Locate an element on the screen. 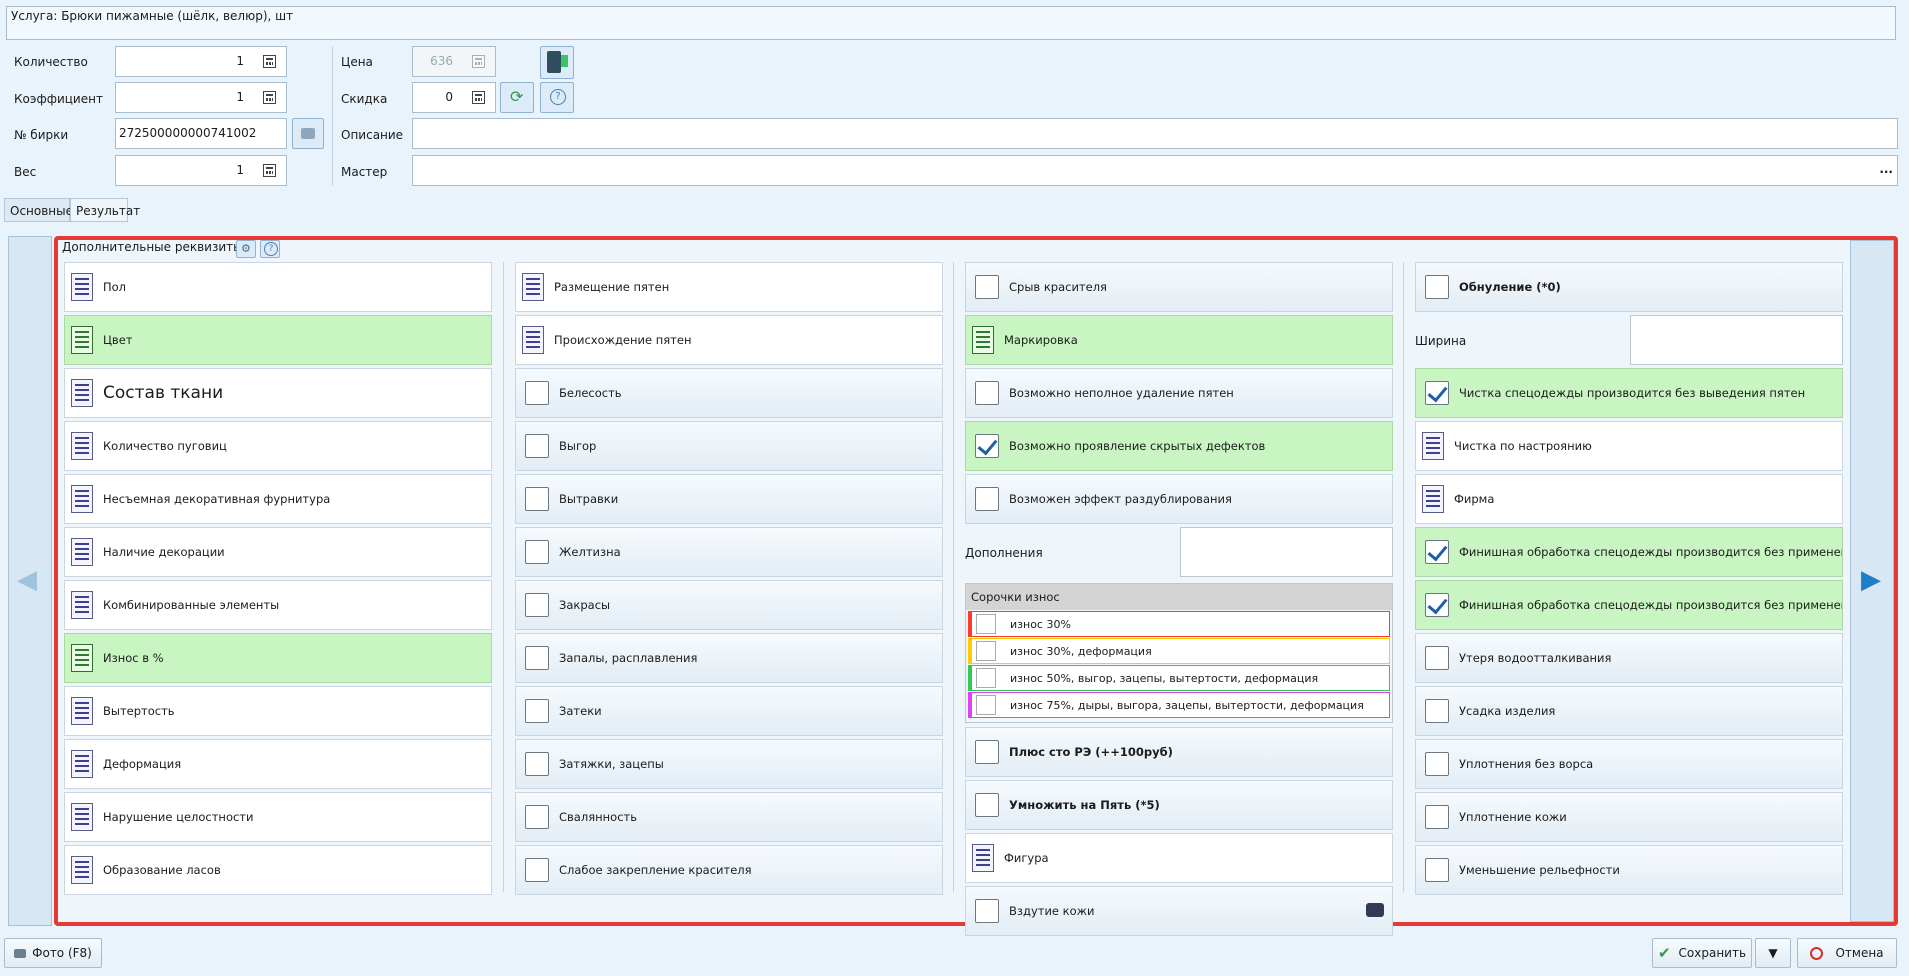 Image resolution: width=1909 pixels, height=976 pixels. attribute-item: Комбинированные элементы is located at coordinates (278, 605).